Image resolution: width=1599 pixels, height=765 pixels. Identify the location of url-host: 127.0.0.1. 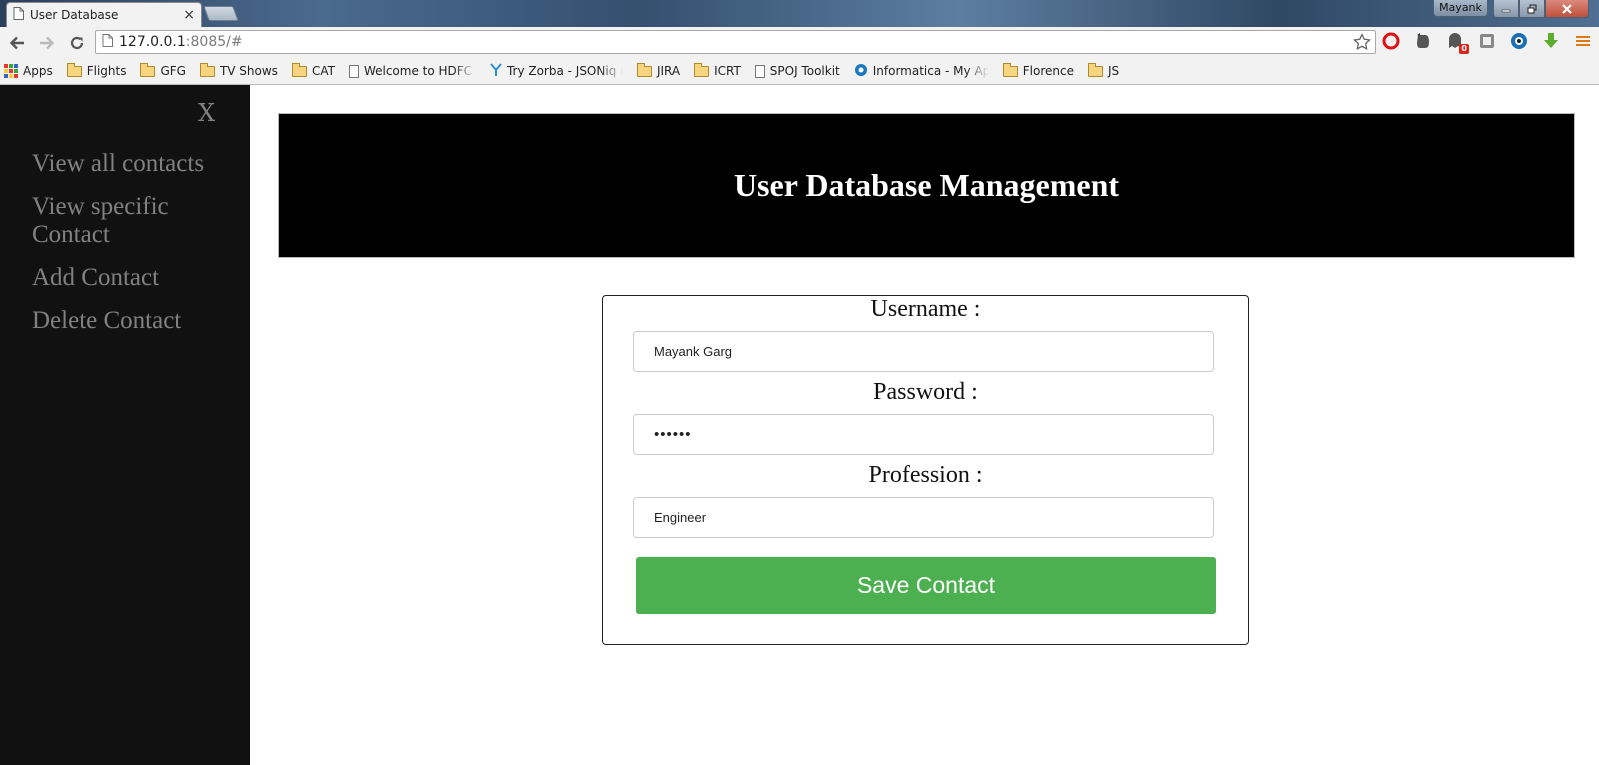
(152, 42).